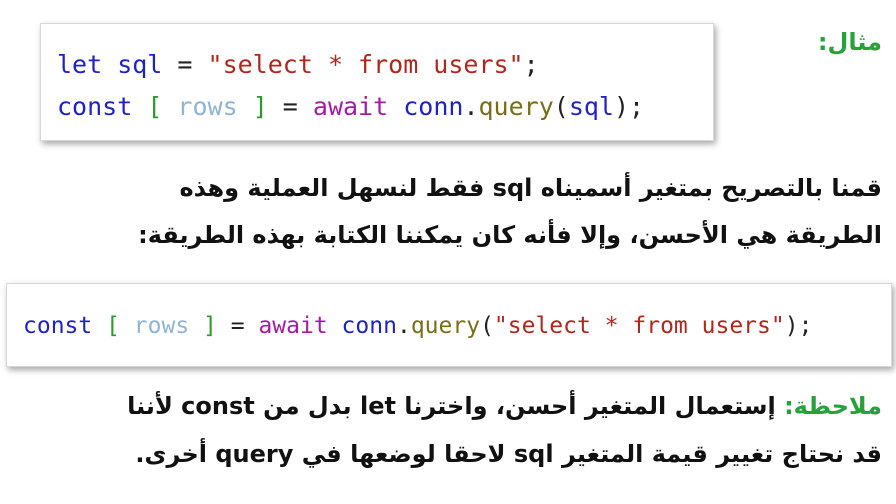  What do you see at coordinates (591, 106) in the screenshot?
I see `argument-sql: sql` at bounding box center [591, 106].